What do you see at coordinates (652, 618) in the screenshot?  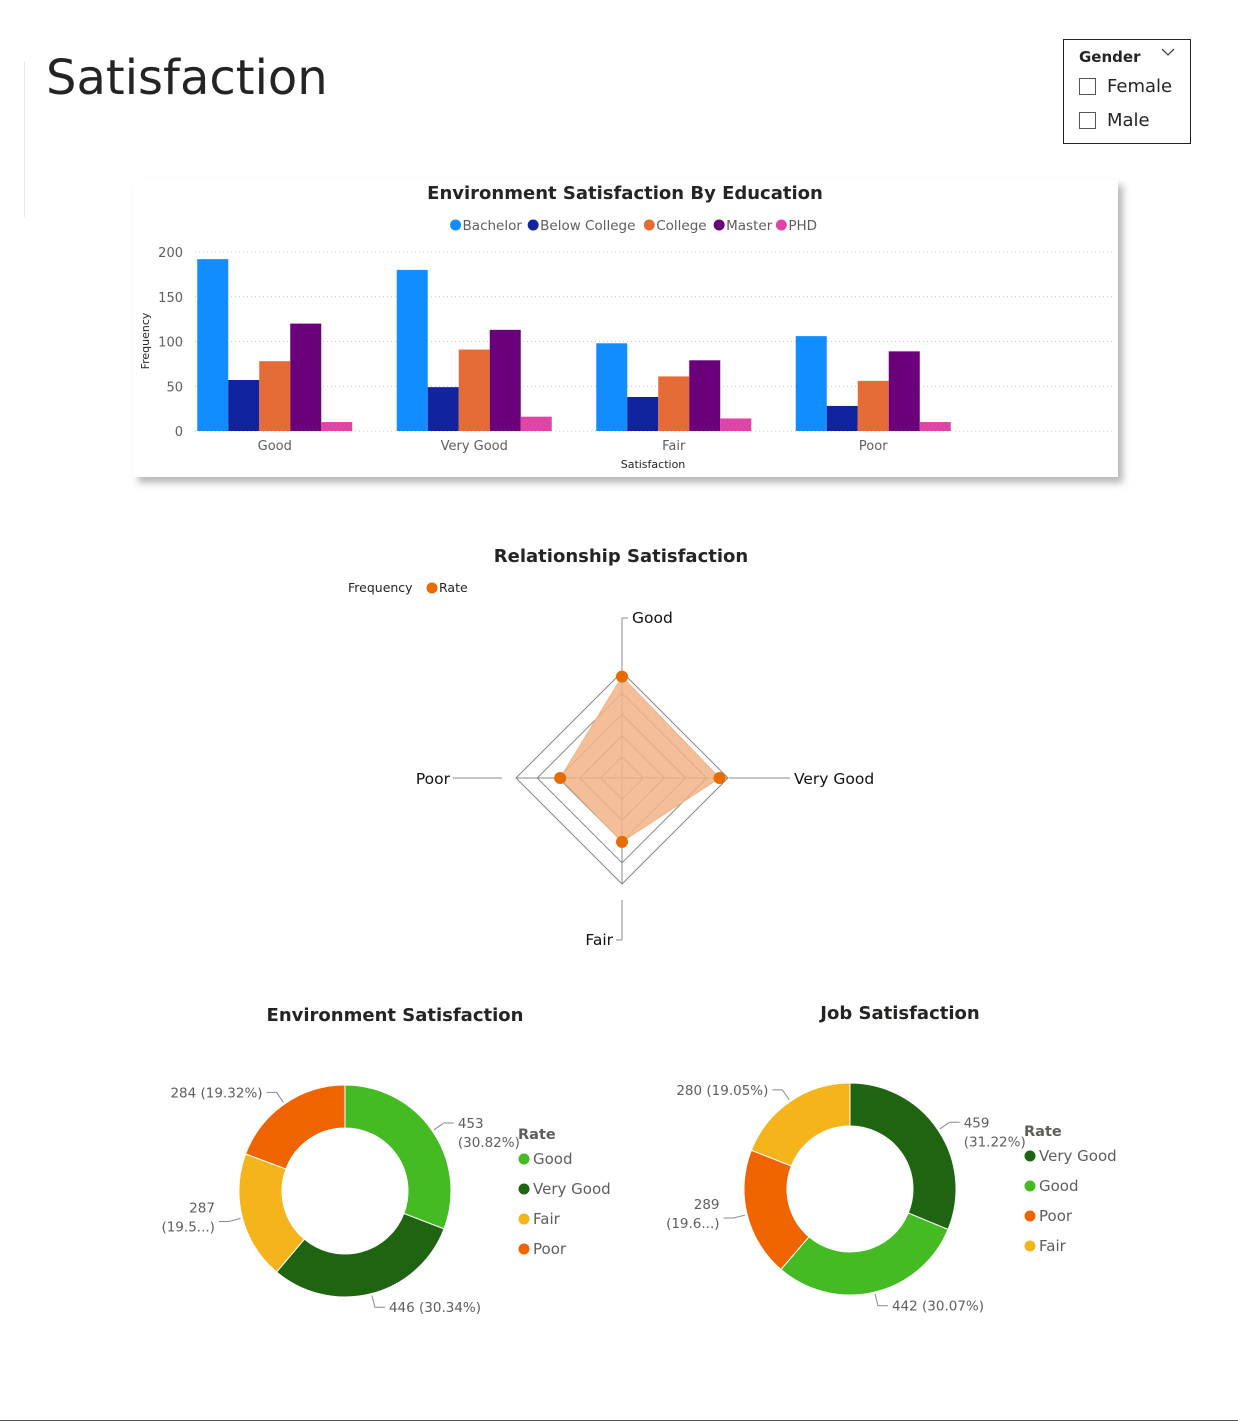 I see `radar-axis-label: Good` at bounding box center [652, 618].